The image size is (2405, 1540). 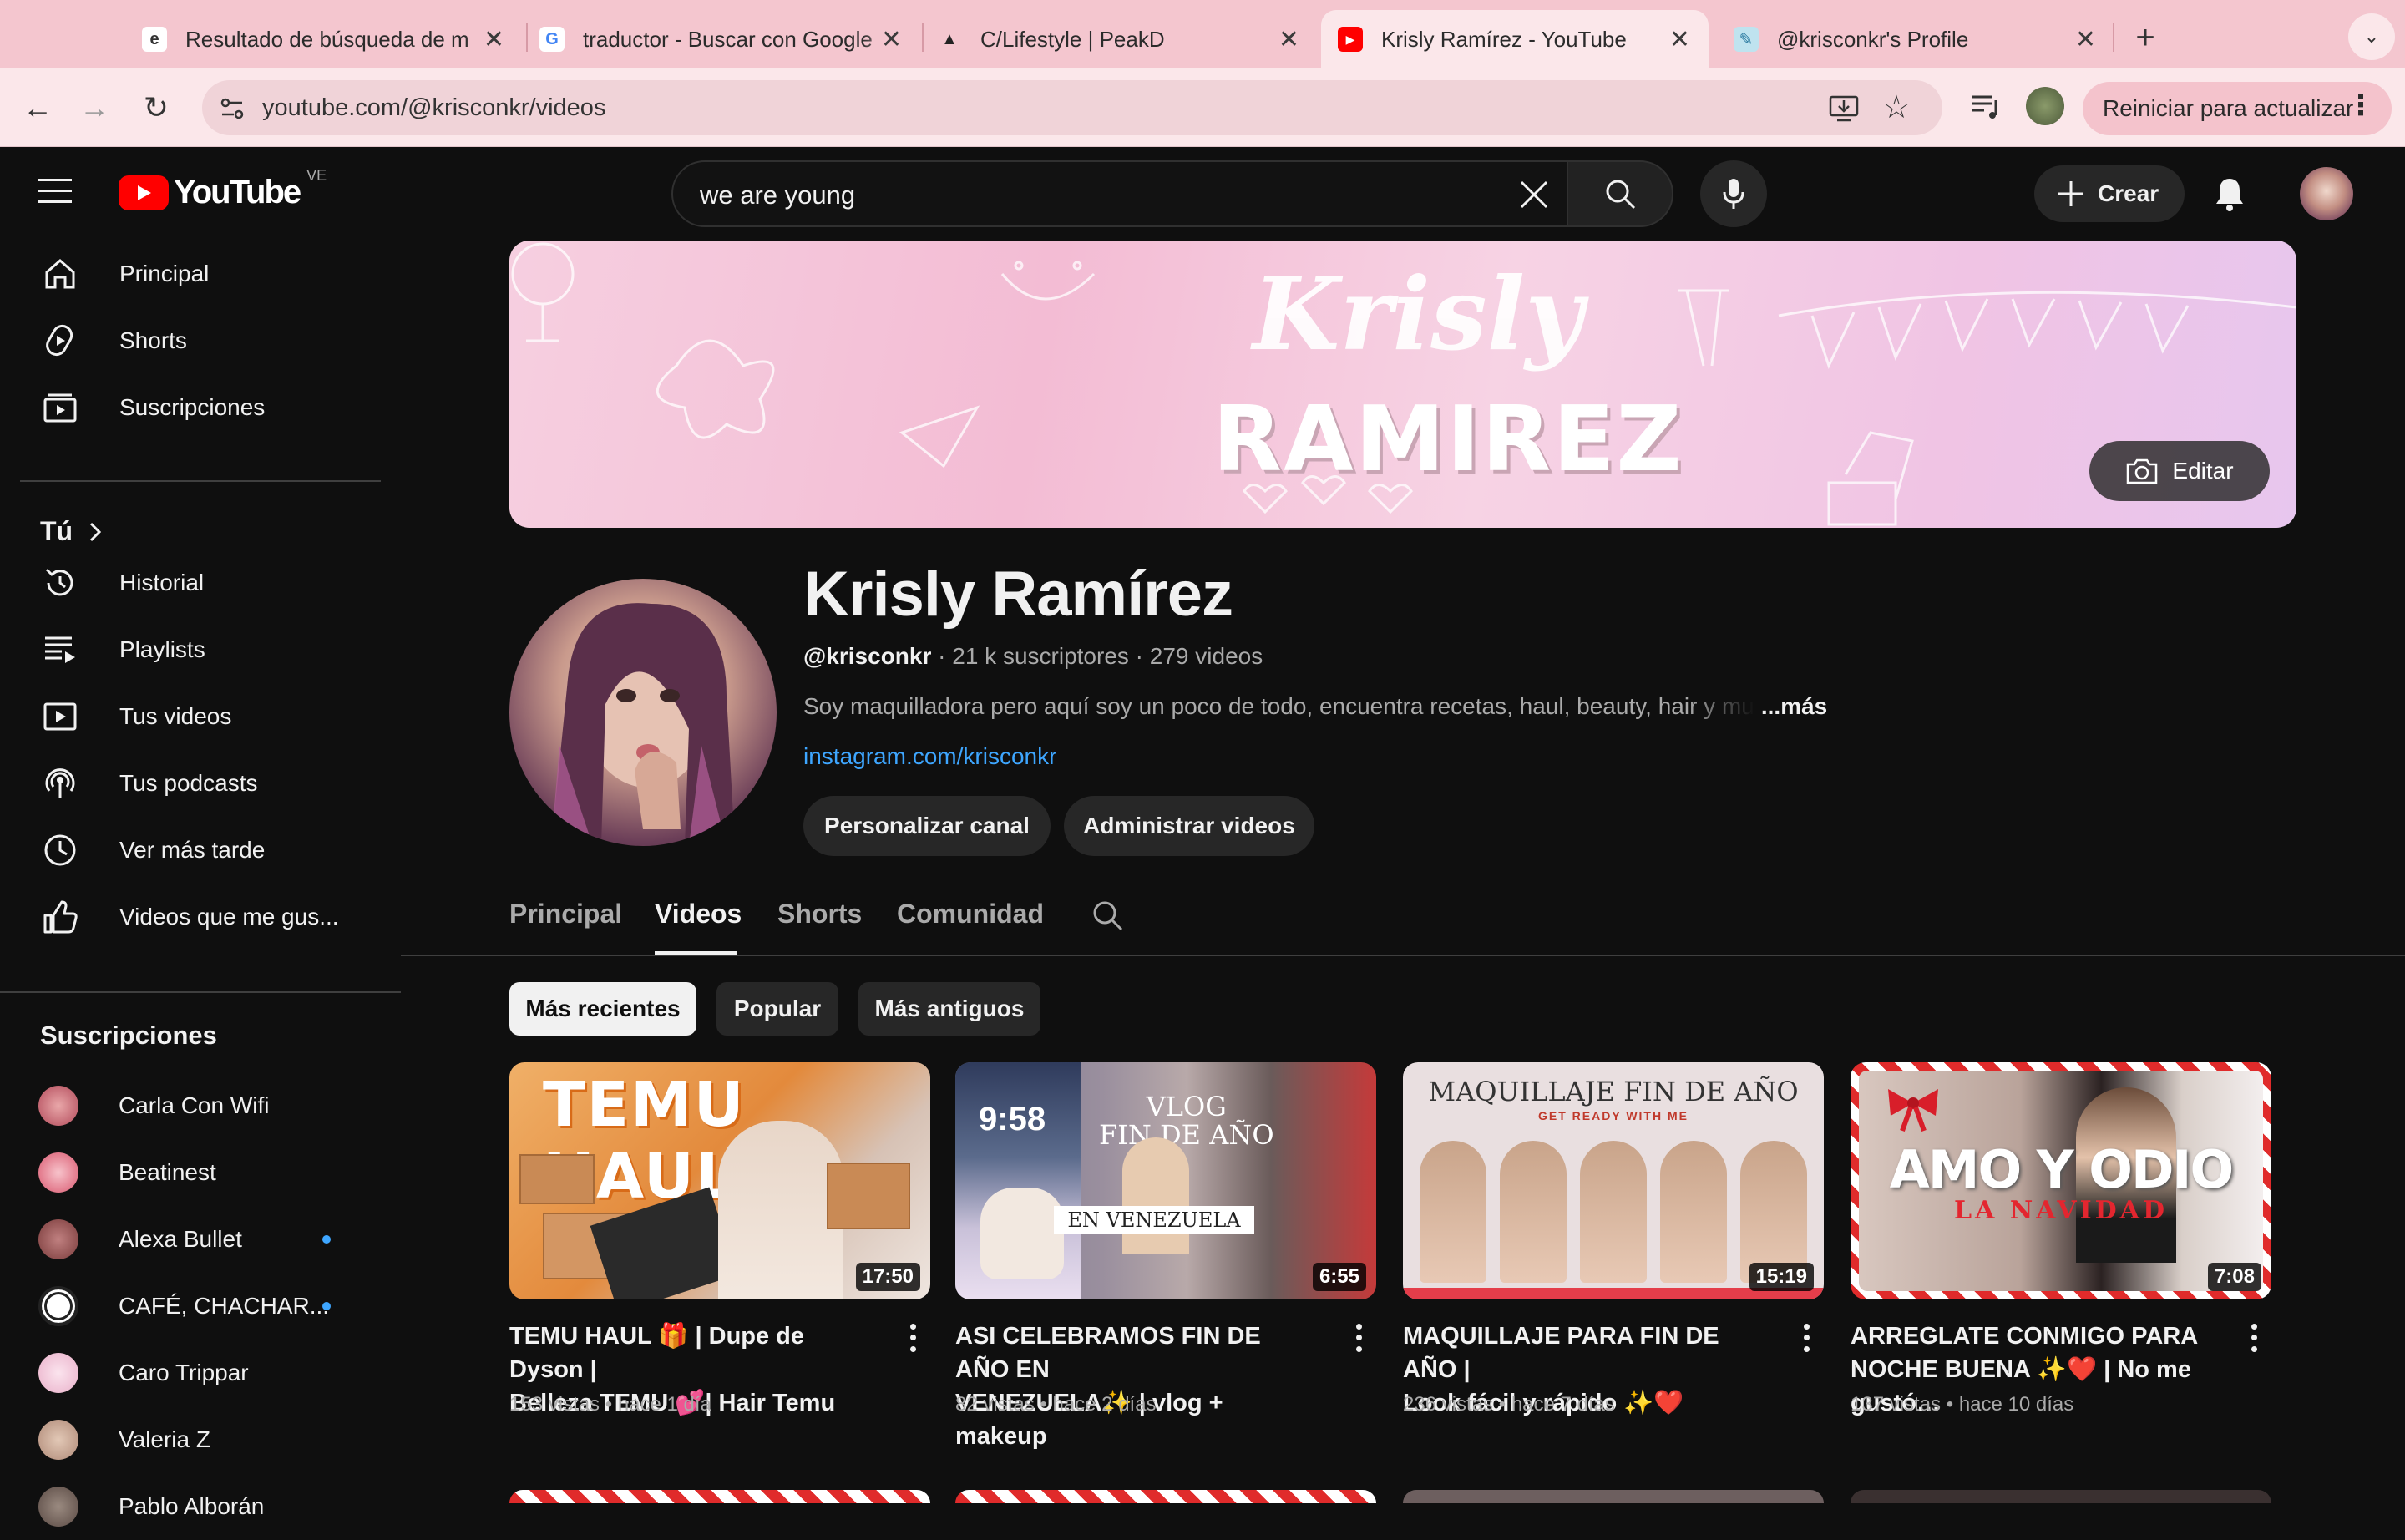 What do you see at coordinates (929, 757) in the screenshot?
I see `channel-instagram-link: instagram.com/krisconkr` at bounding box center [929, 757].